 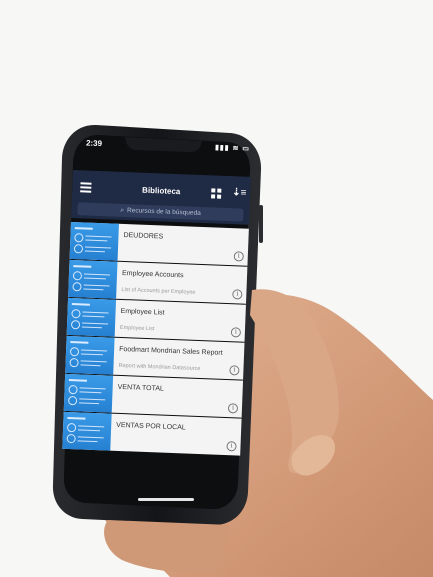 What do you see at coordinates (143, 236) in the screenshot?
I see `item-title: DEUDORES` at bounding box center [143, 236].